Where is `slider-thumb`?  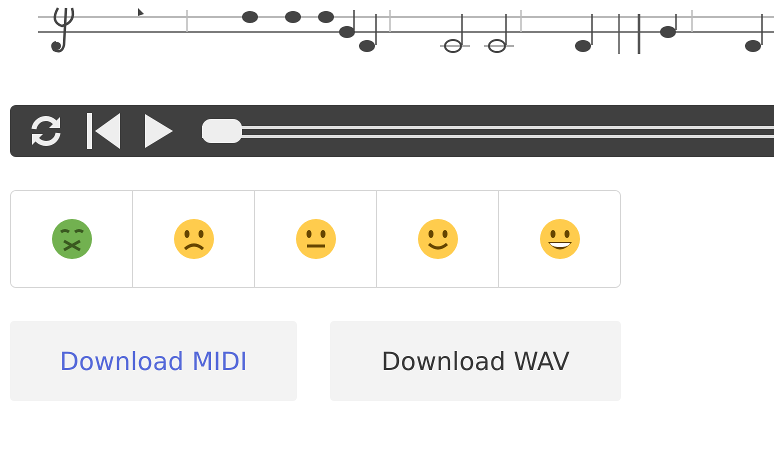 slider-thumb is located at coordinates (222, 131).